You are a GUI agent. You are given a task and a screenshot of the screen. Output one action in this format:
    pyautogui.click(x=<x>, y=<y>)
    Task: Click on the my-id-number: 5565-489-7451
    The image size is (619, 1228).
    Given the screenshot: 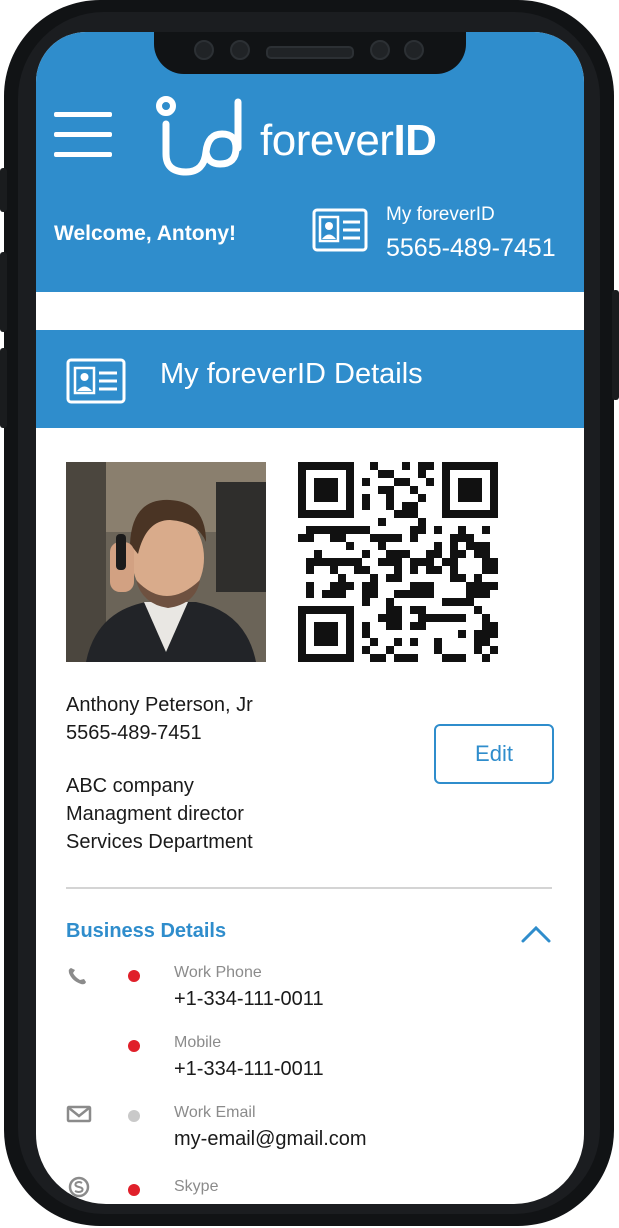 What is the action you would take?
    pyautogui.click(x=471, y=248)
    